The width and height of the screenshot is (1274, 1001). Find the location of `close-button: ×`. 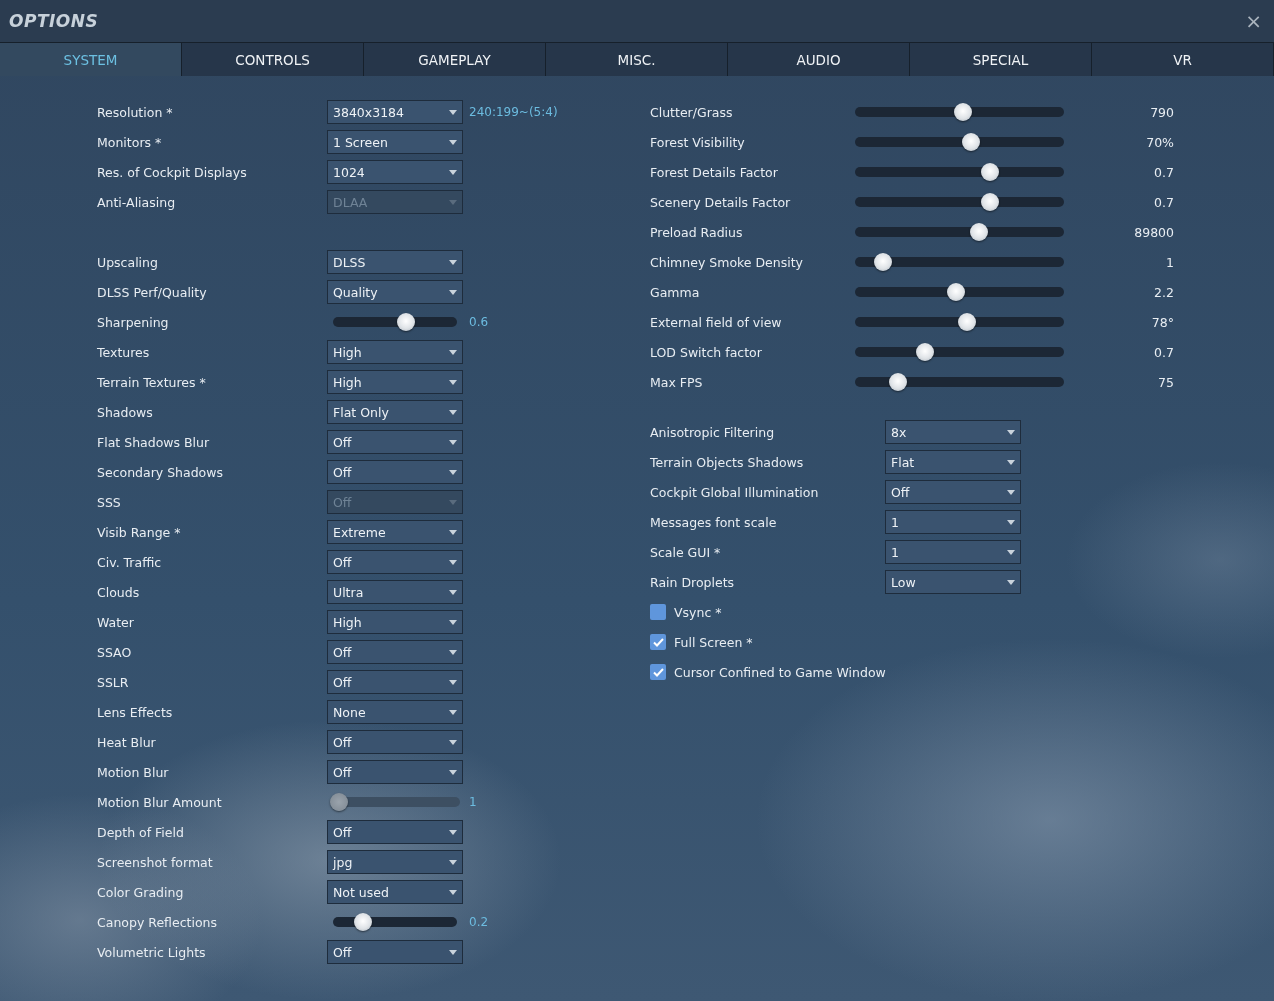

close-button: × is located at coordinates (1253, 21).